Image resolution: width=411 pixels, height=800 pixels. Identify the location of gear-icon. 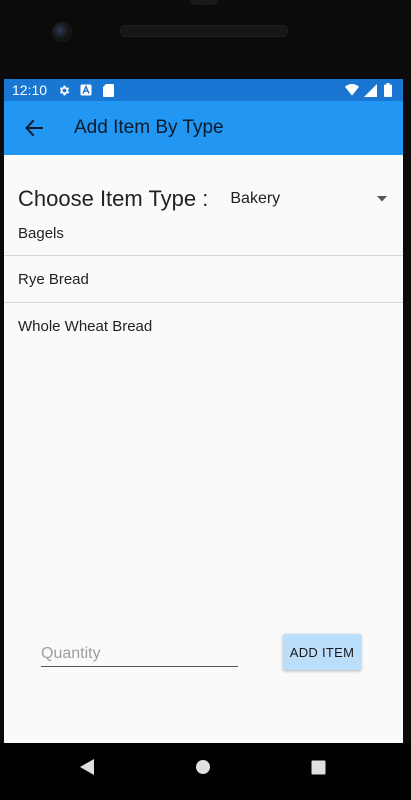
(64, 90).